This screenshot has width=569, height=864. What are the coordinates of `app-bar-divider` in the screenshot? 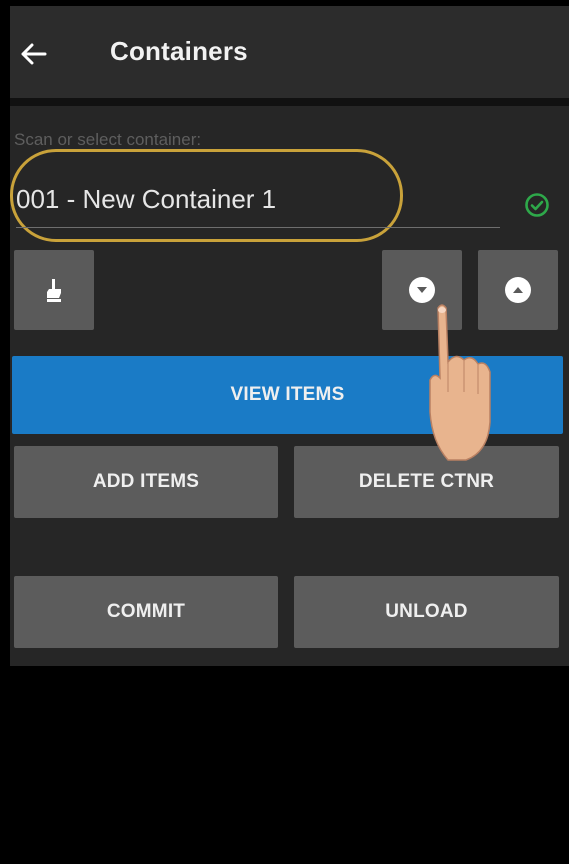 It's located at (289, 102).